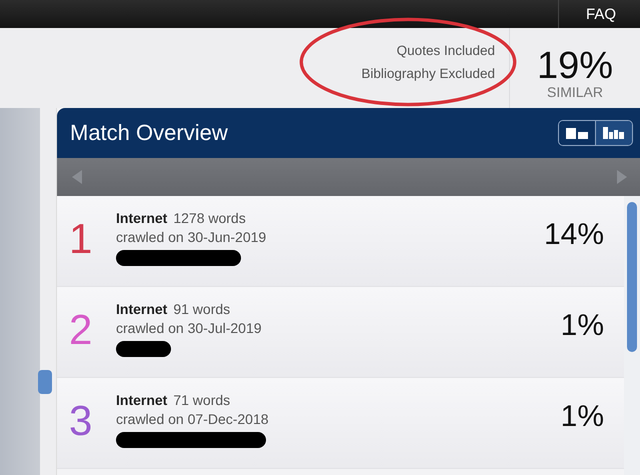 The width and height of the screenshot is (640, 475). I want to click on resize-handle, so click(45, 382).